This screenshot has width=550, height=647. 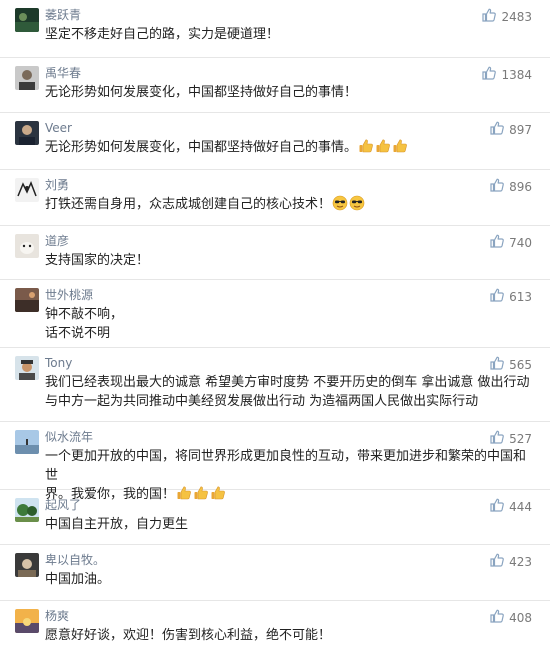 I want to click on like-count: 444, so click(x=520, y=507).